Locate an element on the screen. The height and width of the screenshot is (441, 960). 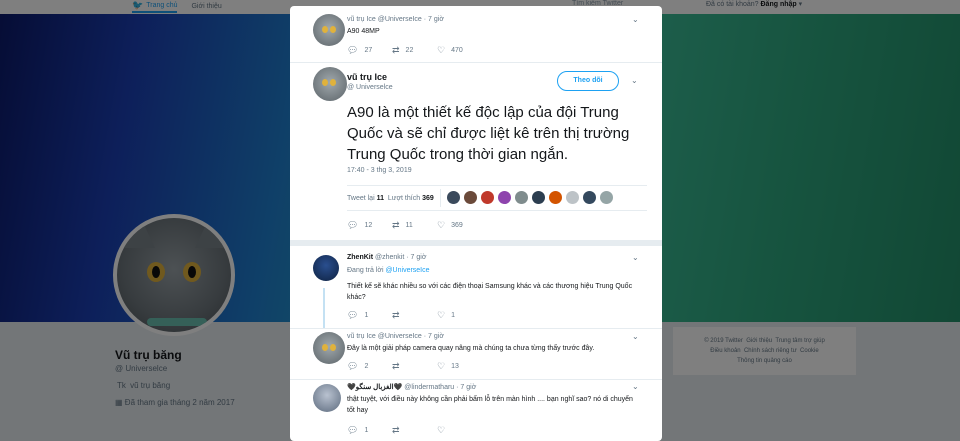
reply-count: 27 is located at coordinates (368, 50).